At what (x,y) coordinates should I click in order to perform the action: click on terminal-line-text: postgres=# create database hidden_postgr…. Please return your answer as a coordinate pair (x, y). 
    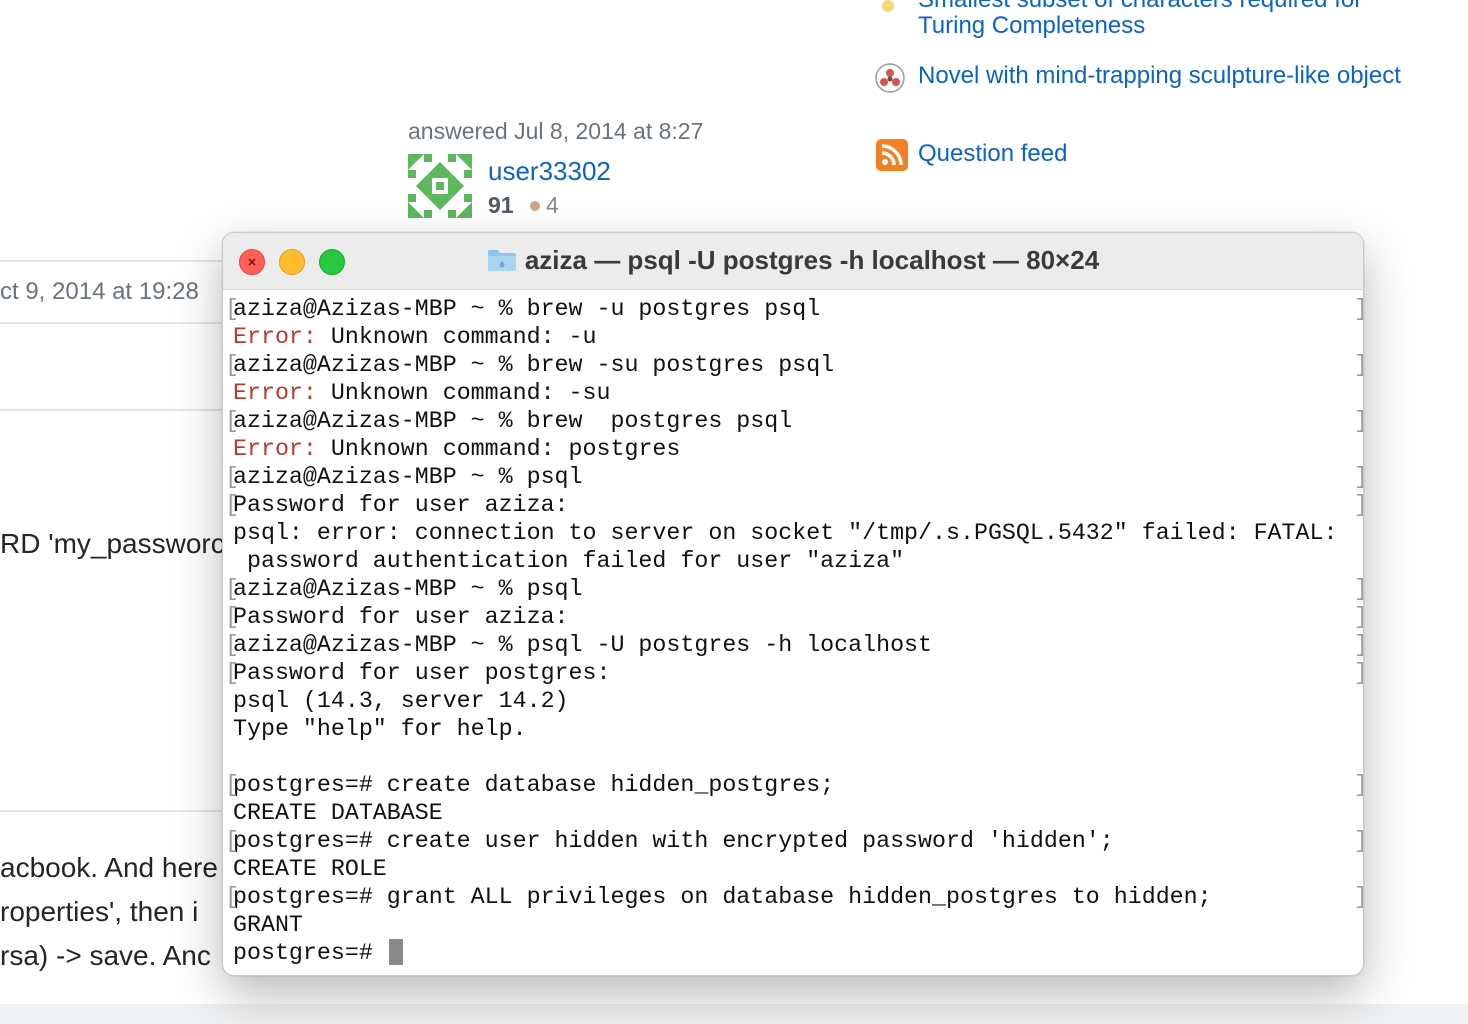
    Looking at the image, I should click on (534, 785).